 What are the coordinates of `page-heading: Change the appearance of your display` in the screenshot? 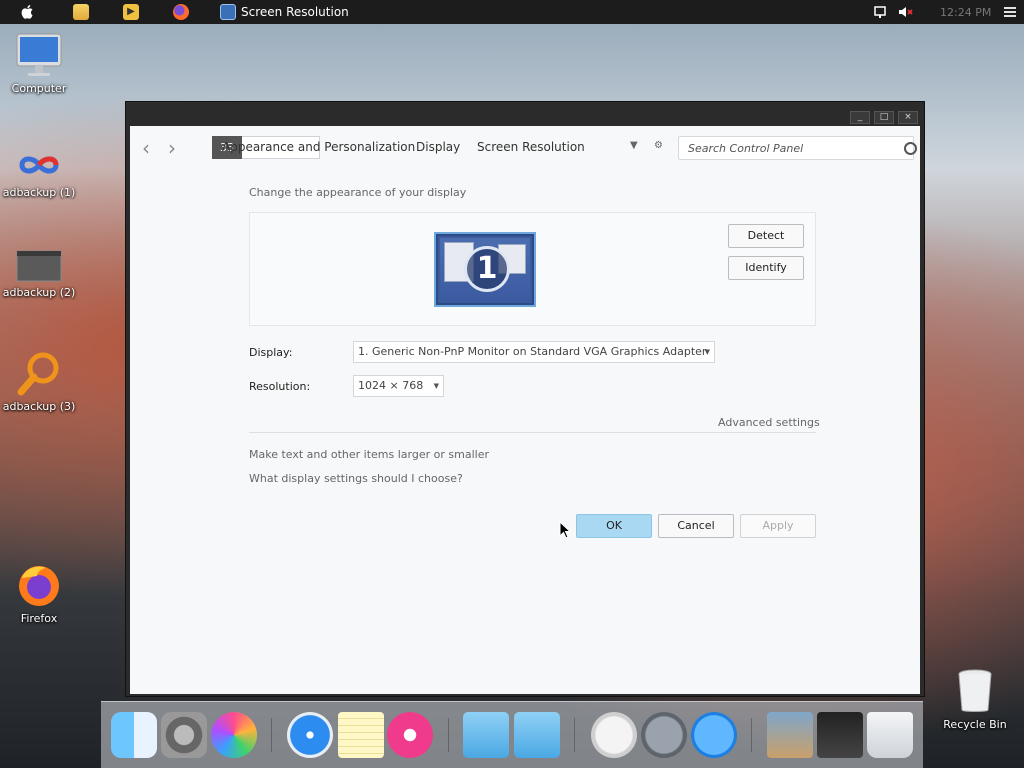 It's located at (358, 192).